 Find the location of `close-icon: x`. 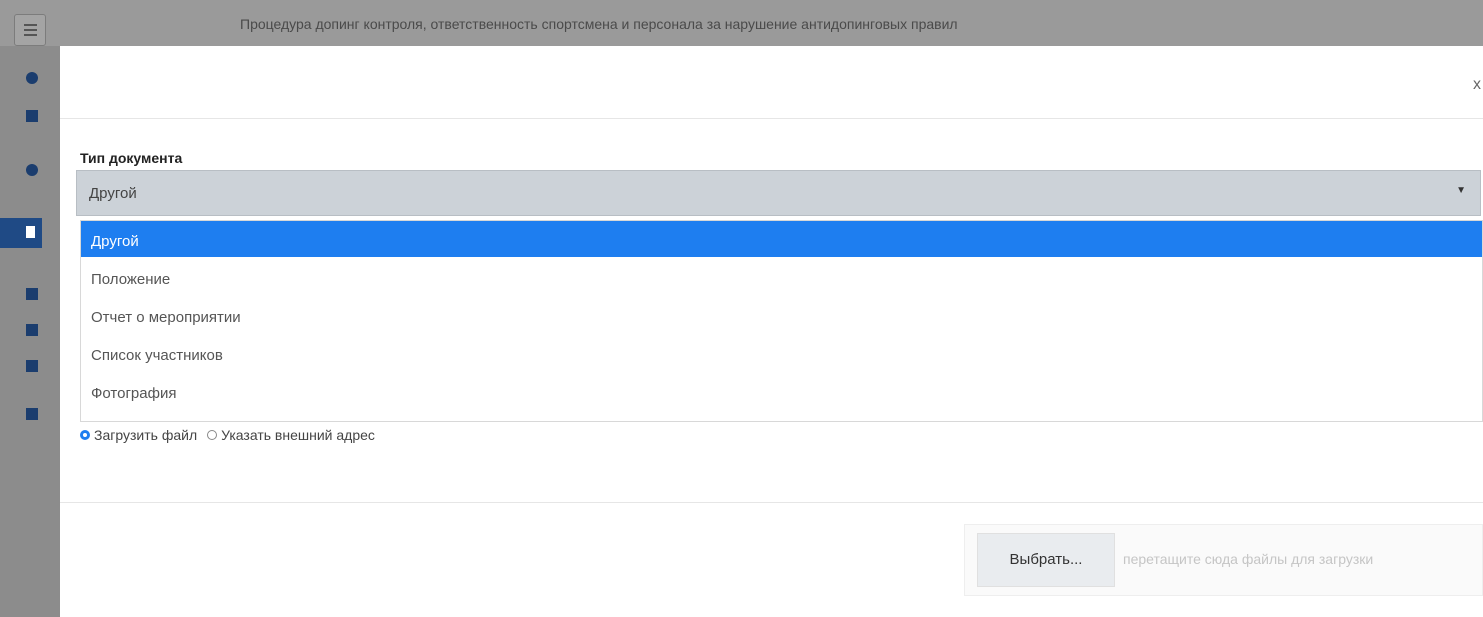

close-icon: x is located at coordinates (1477, 85).